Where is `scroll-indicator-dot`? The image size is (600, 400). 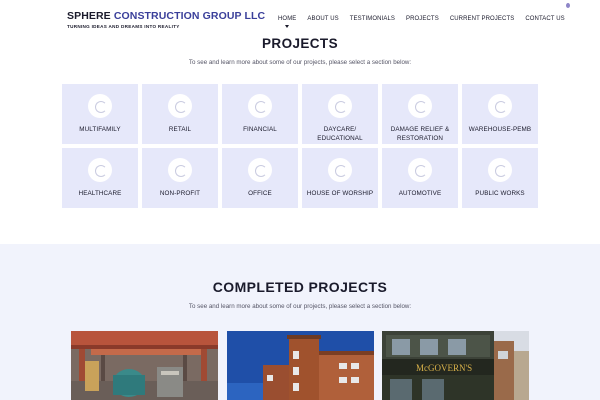 scroll-indicator-dot is located at coordinates (568, 5).